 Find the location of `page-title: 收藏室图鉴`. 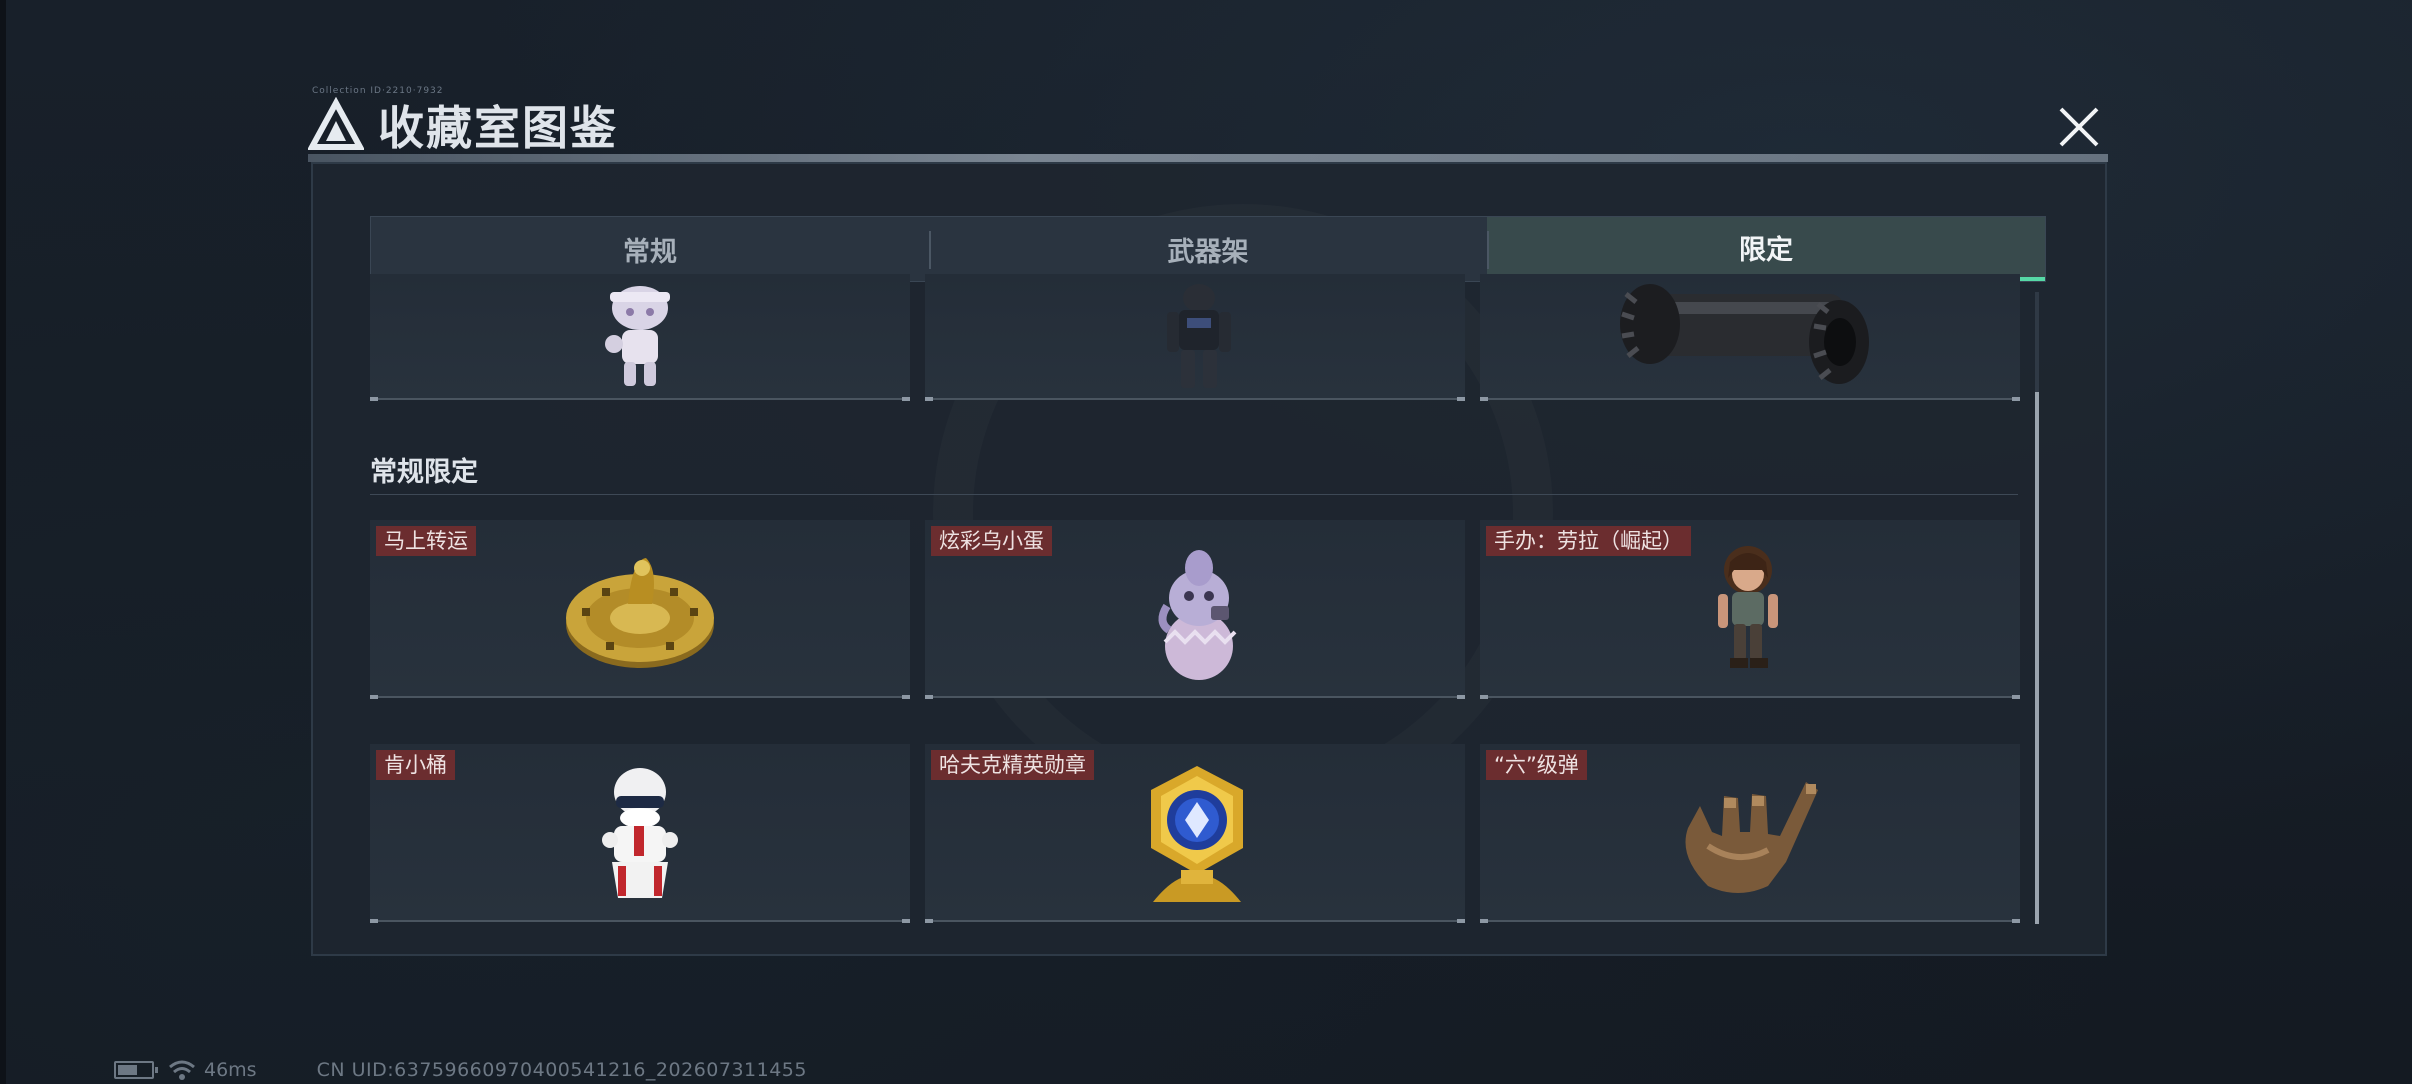

page-title: 收藏室图鉴 is located at coordinates (498, 128).